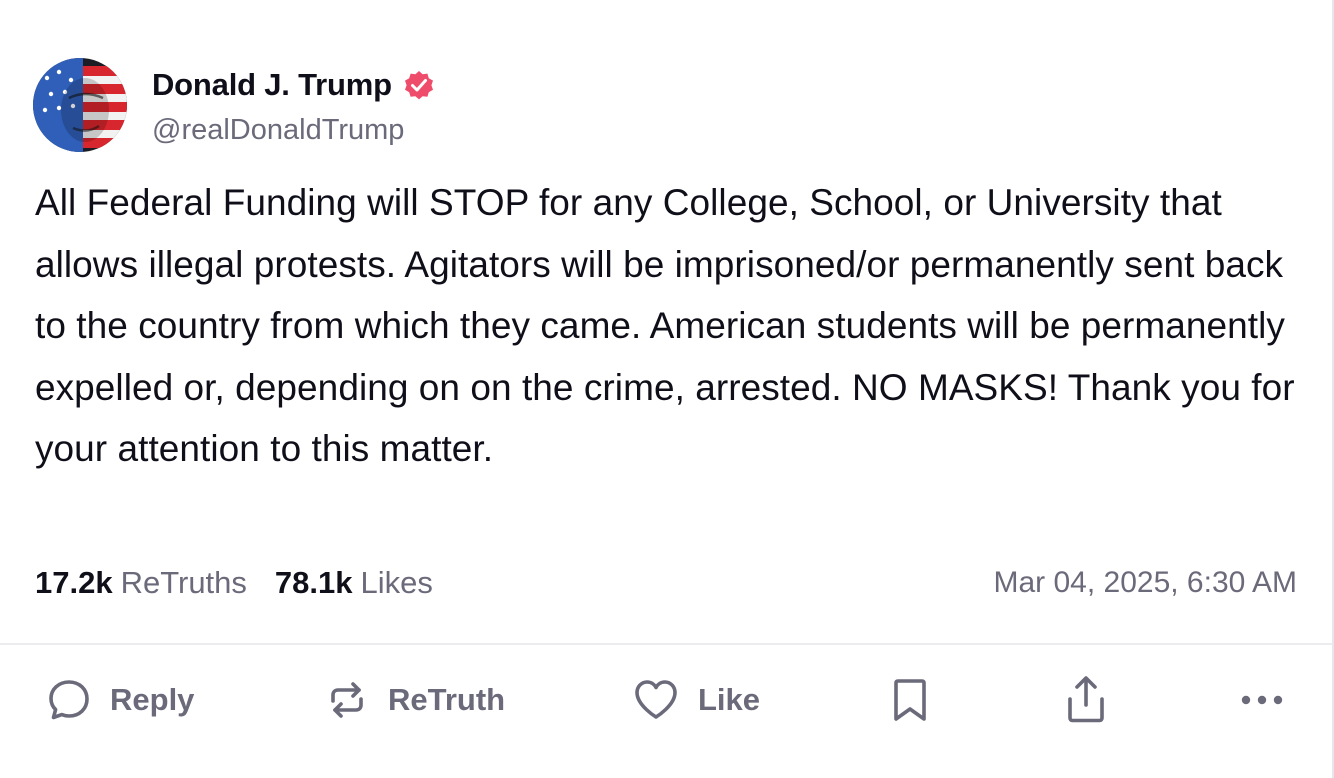 This screenshot has width=1334, height=778. Describe the element at coordinates (666, 644) in the screenshot. I see `divider` at that location.